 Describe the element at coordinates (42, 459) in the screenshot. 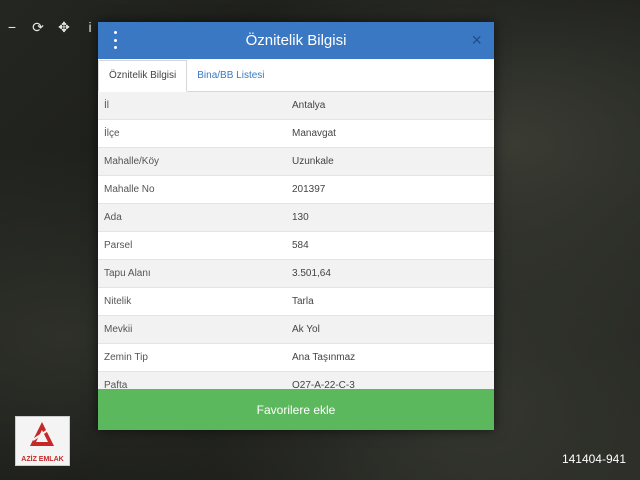

I see `logo-text: AZİZ EMLAK` at that location.